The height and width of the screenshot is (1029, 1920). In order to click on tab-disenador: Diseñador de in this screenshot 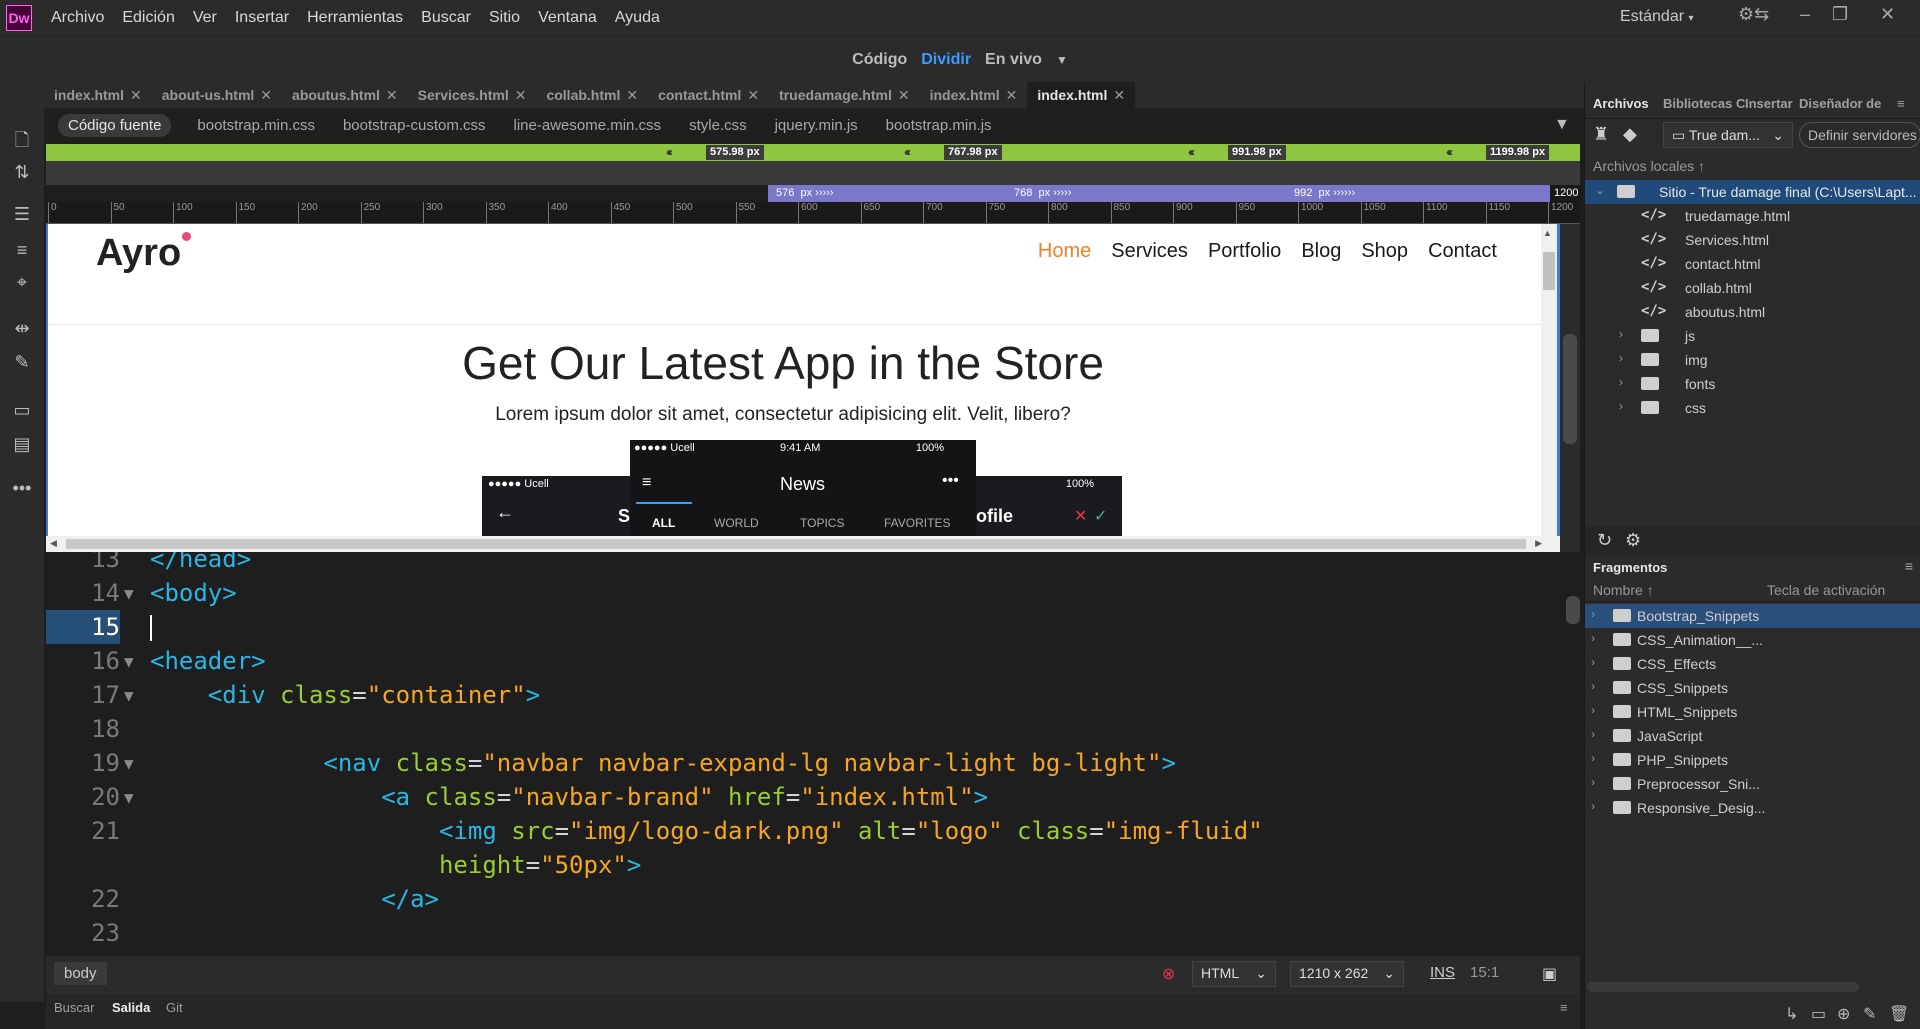, I will do `click(1840, 103)`.